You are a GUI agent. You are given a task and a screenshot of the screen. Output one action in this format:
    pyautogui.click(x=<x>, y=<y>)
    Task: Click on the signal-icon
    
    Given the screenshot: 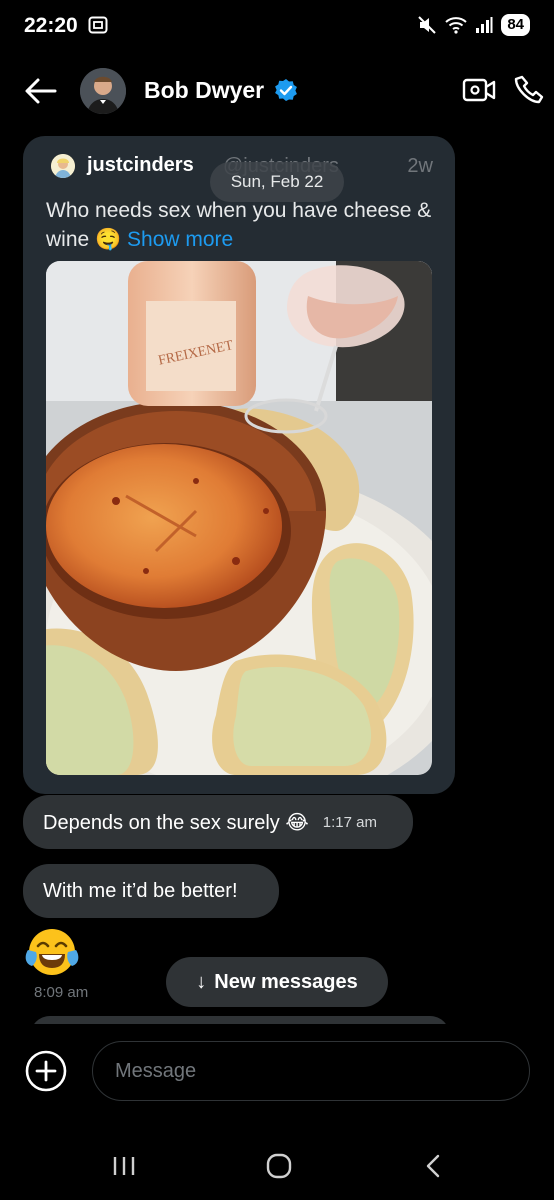 What is the action you would take?
    pyautogui.click(x=484, y=25)
    